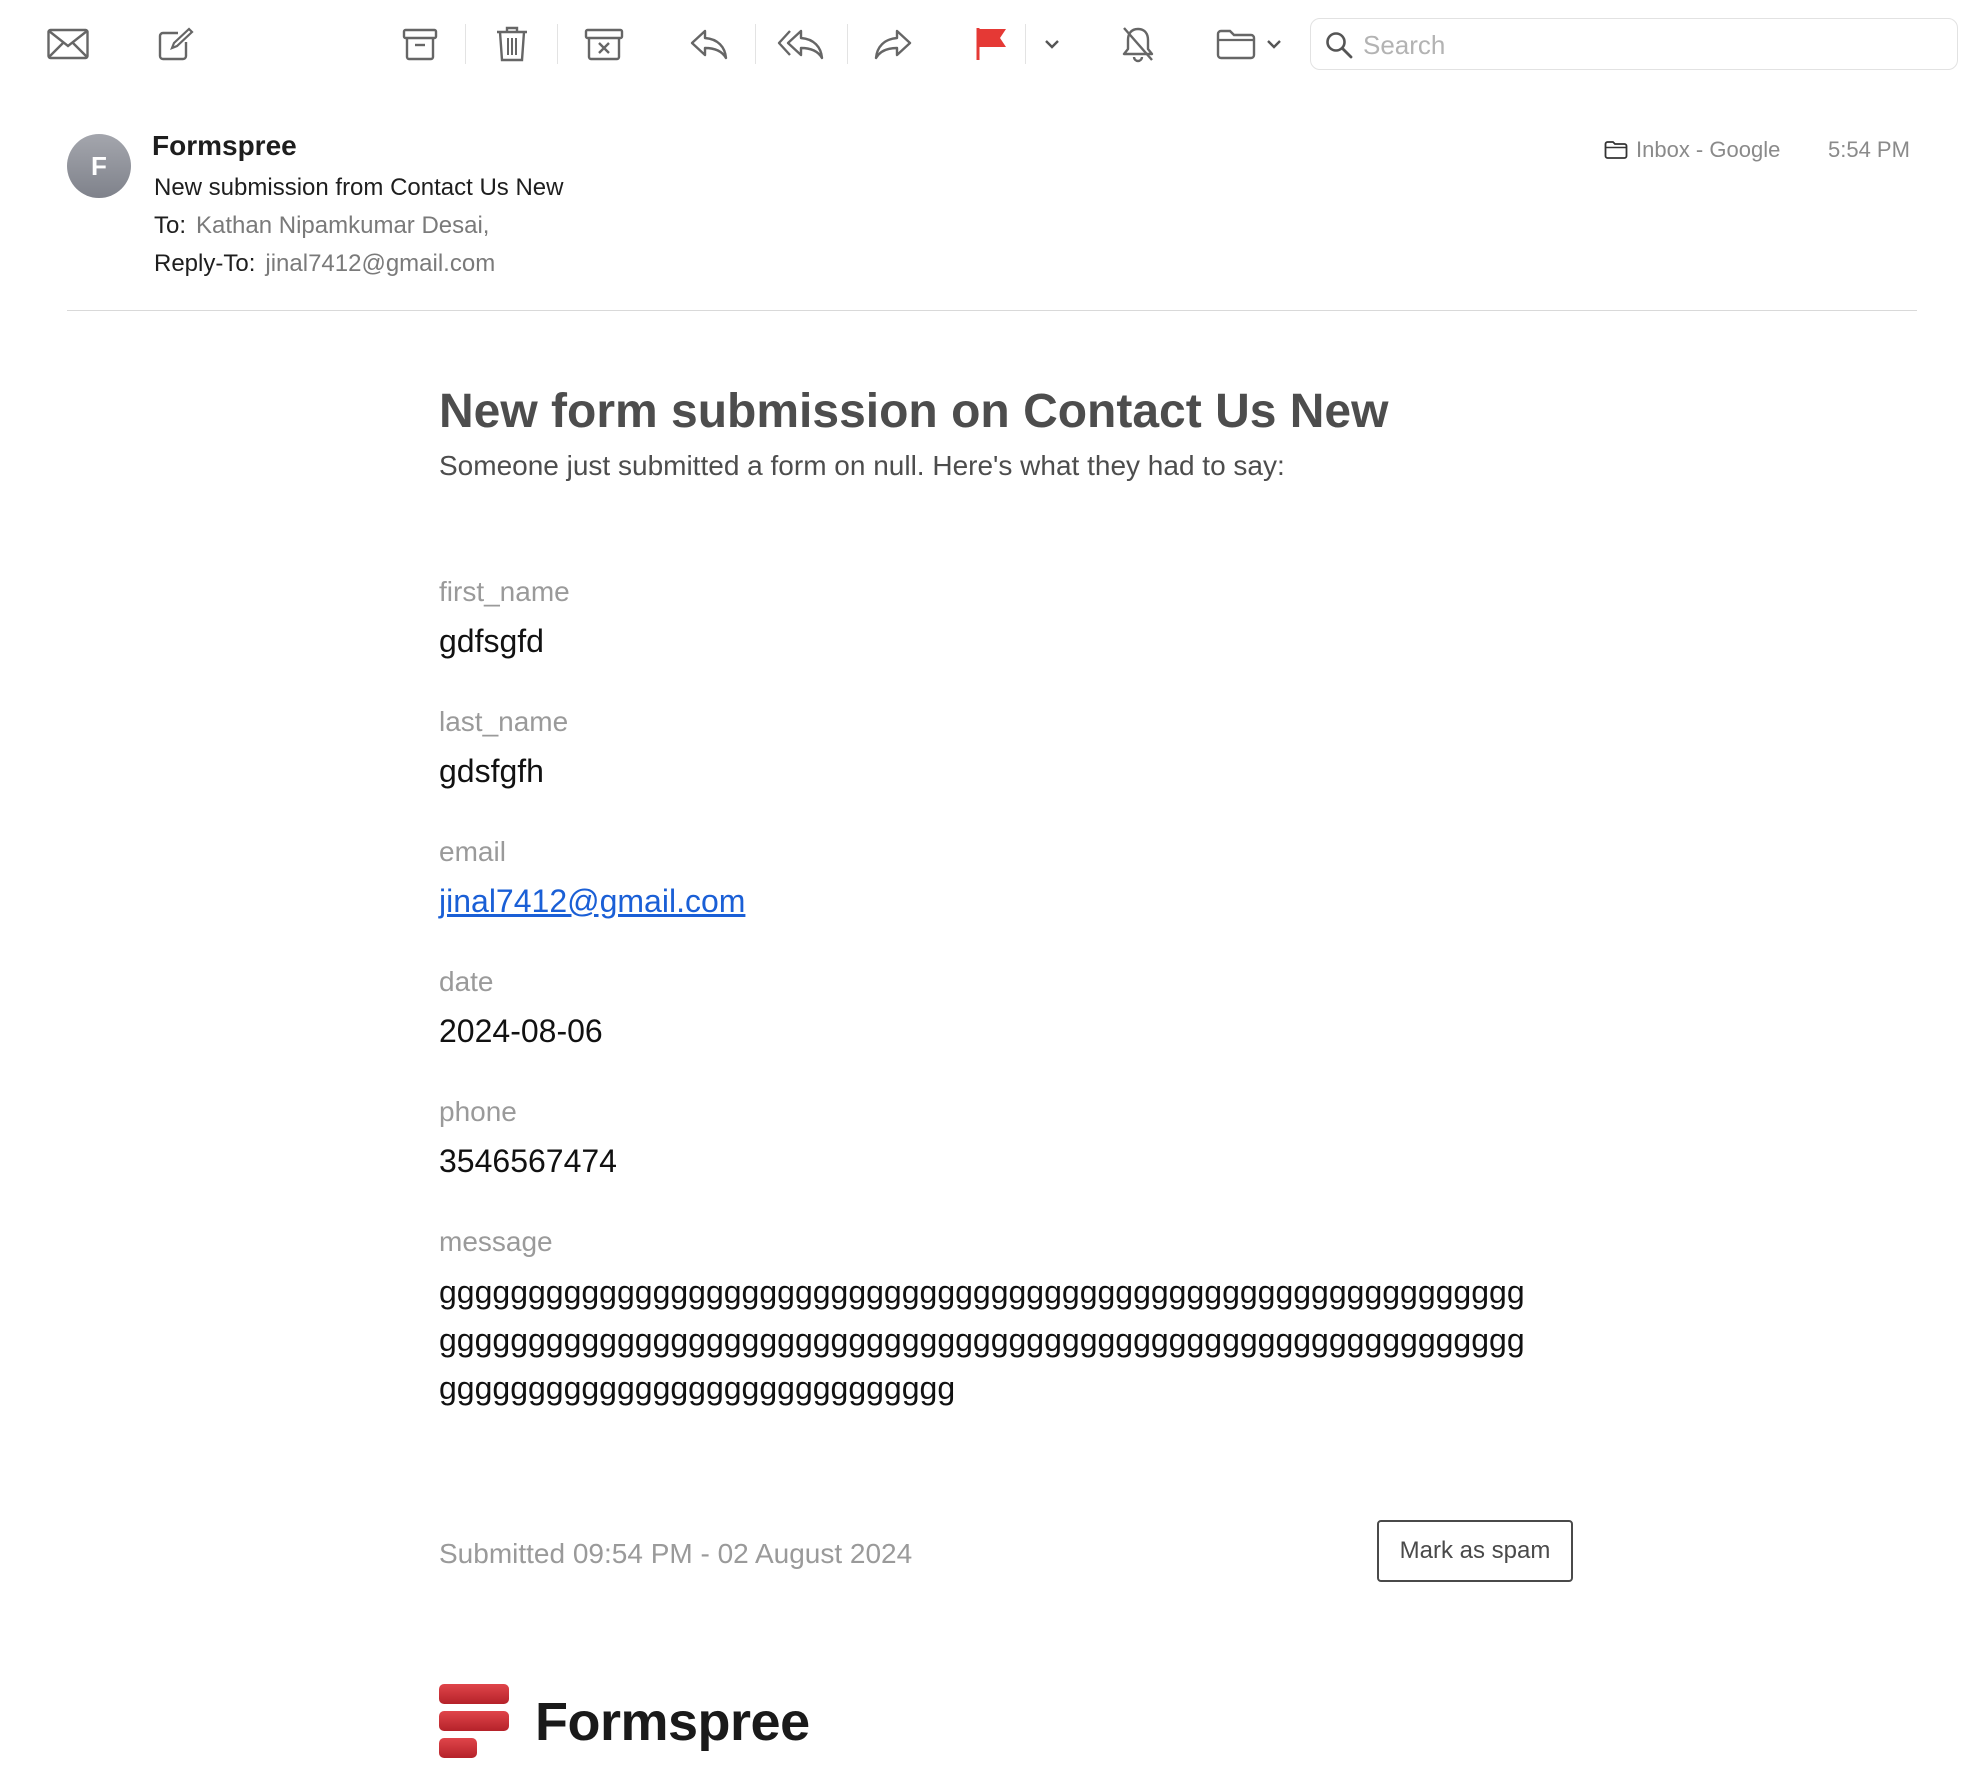 The height and width of the screenshot is (1792, 1976). I want to click on body-title: New form submission on Contact Us New, so click(914, 411).